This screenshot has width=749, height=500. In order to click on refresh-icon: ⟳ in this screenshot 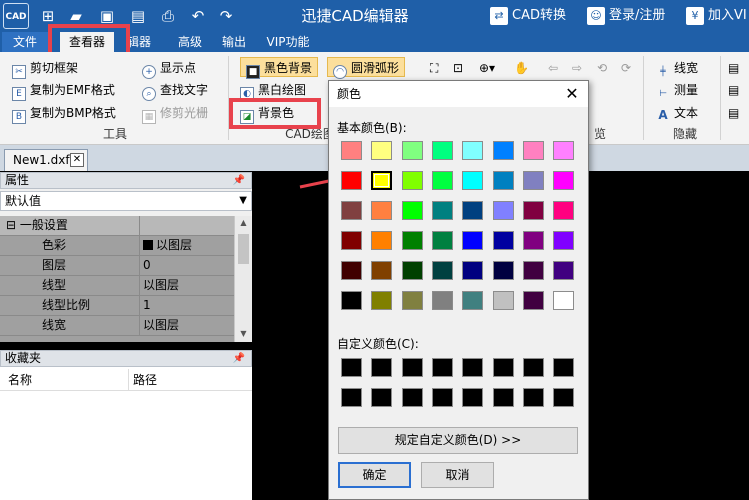, I will do `click(626, 68)`.